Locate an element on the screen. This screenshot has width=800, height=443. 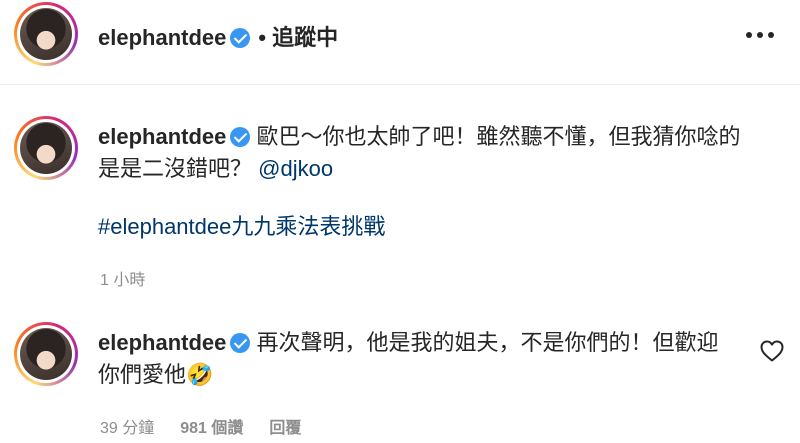
comment-username: elephantdee is located at coordinates (162, 342).